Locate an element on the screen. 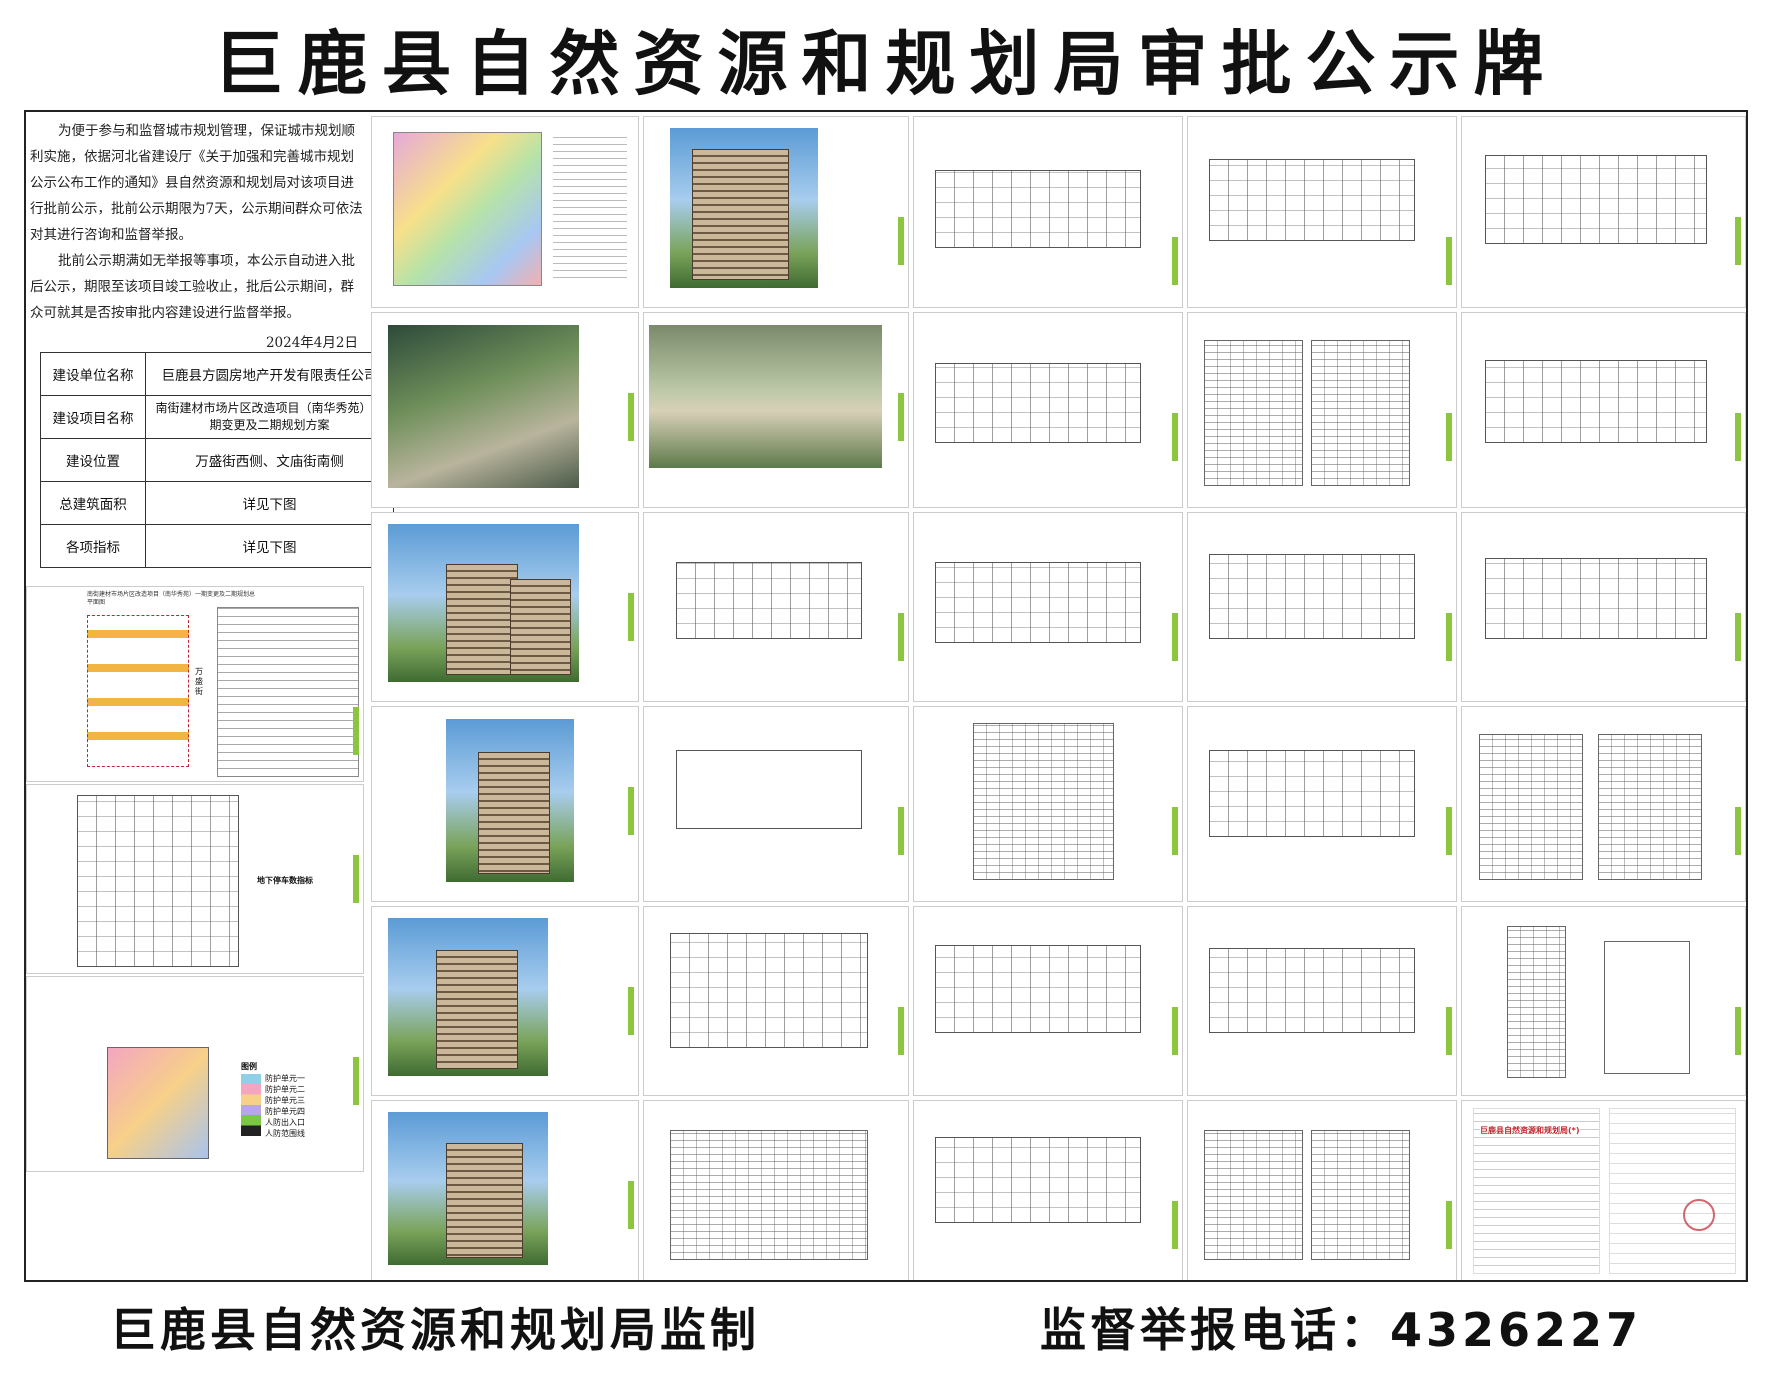 The height and width of the screenshot is (1376, 1771). floor-plan-f3 is located at coordinates (1603, 607).